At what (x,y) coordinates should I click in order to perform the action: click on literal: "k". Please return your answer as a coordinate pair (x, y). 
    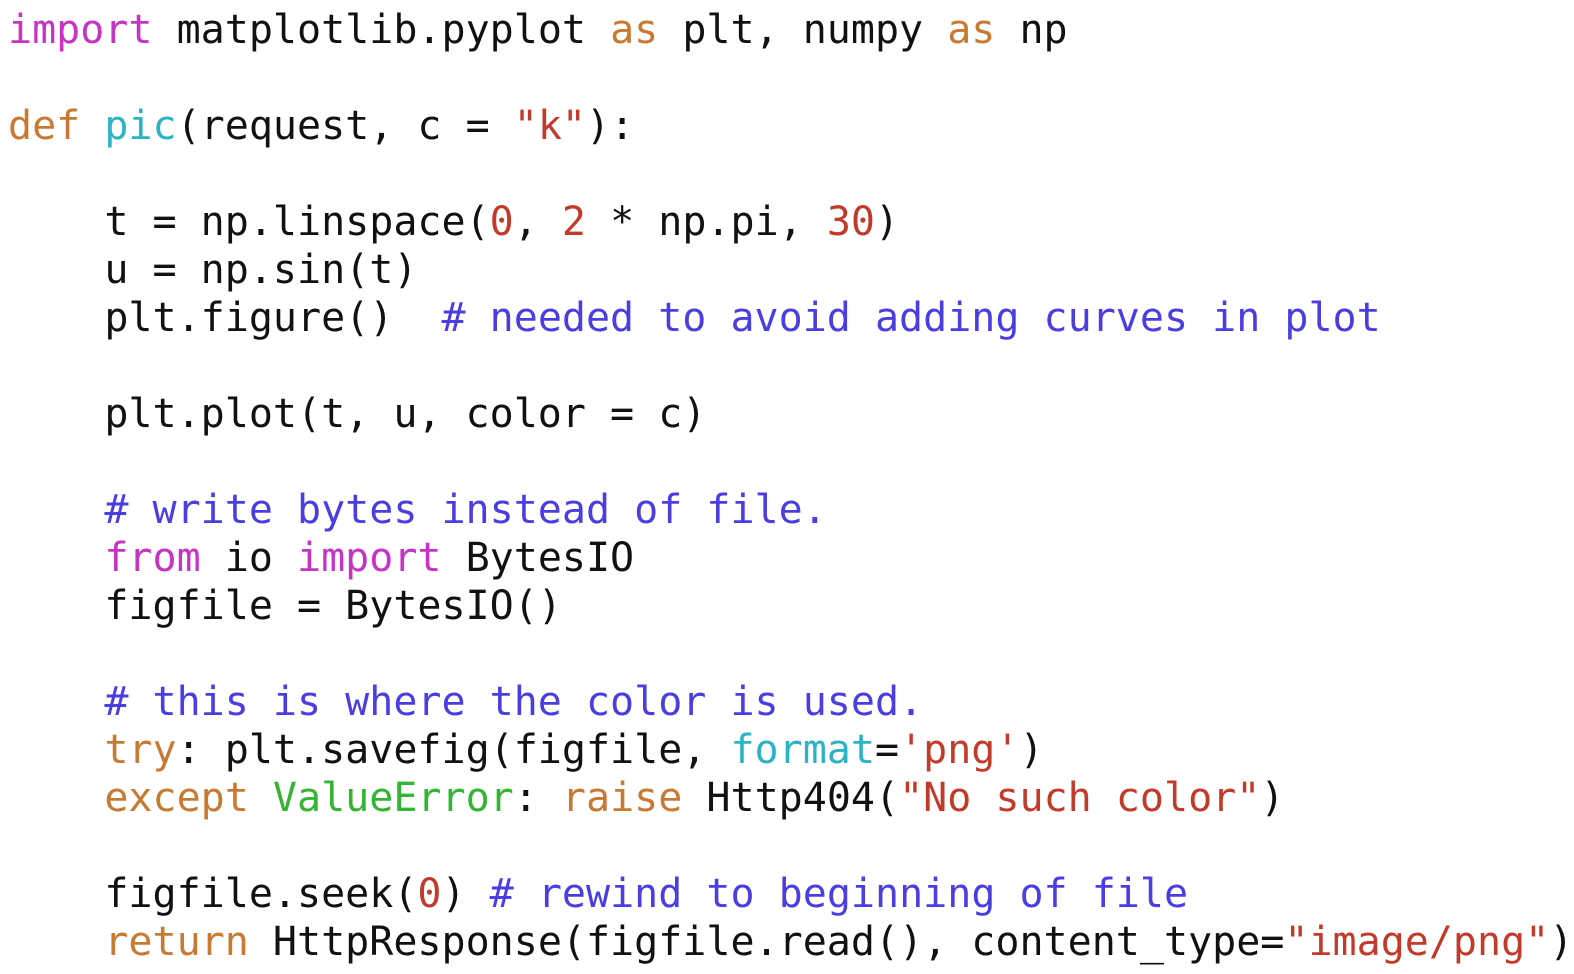
    Looking at the image, I should click on (549, 126).